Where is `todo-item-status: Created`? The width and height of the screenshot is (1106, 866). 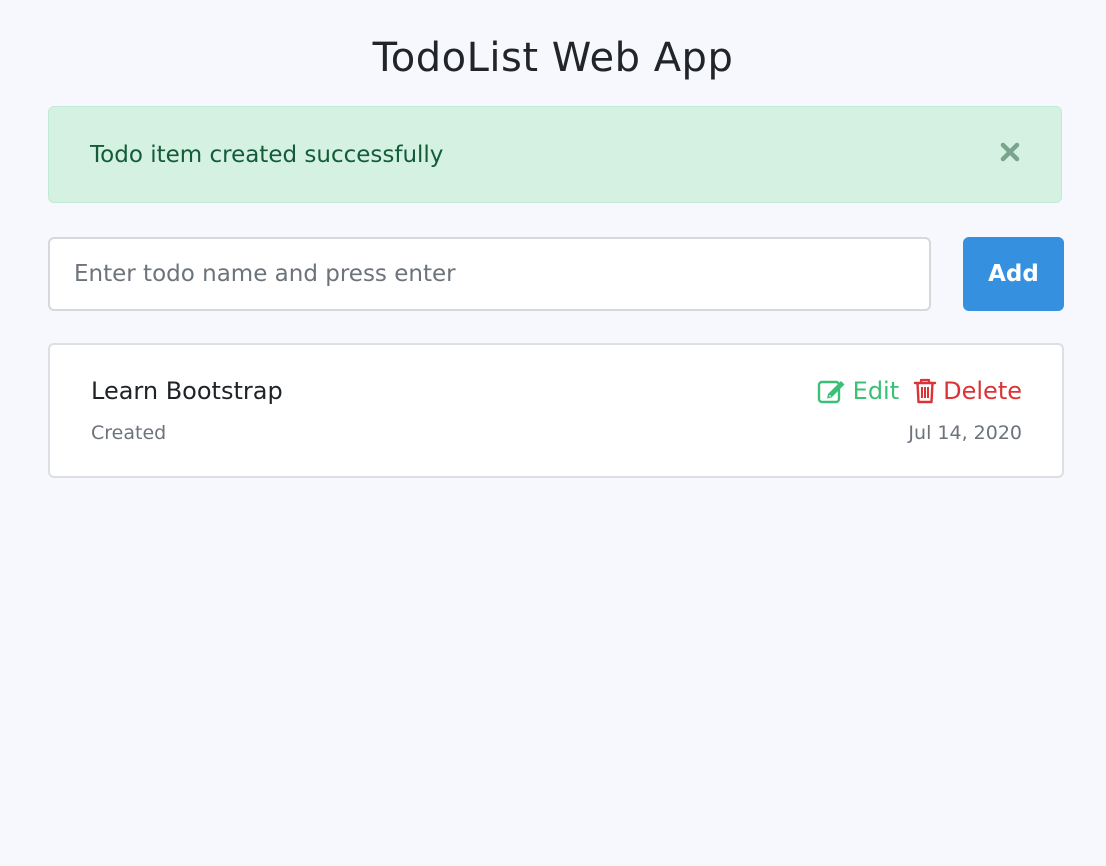
todo-item-status: Created is located at coordinates (129, 433).